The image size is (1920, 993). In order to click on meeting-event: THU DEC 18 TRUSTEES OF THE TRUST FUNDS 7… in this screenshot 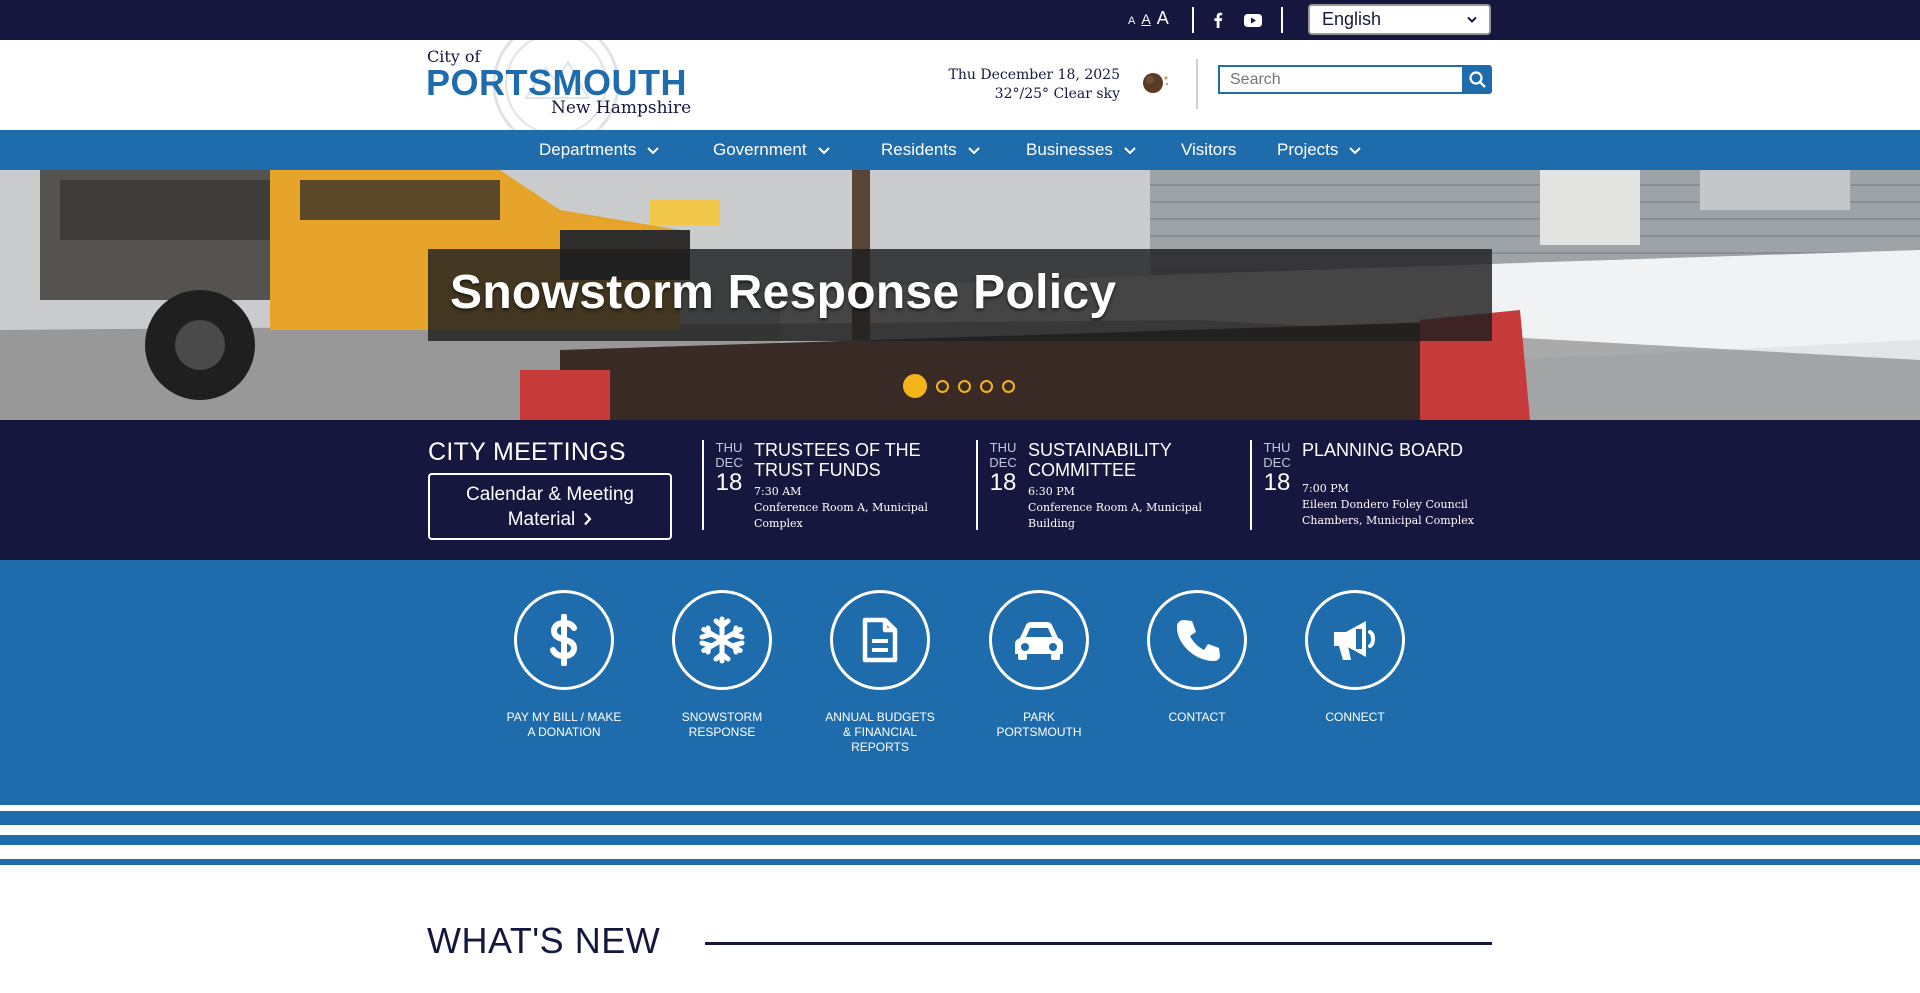, I will do `click(827, 485)`.